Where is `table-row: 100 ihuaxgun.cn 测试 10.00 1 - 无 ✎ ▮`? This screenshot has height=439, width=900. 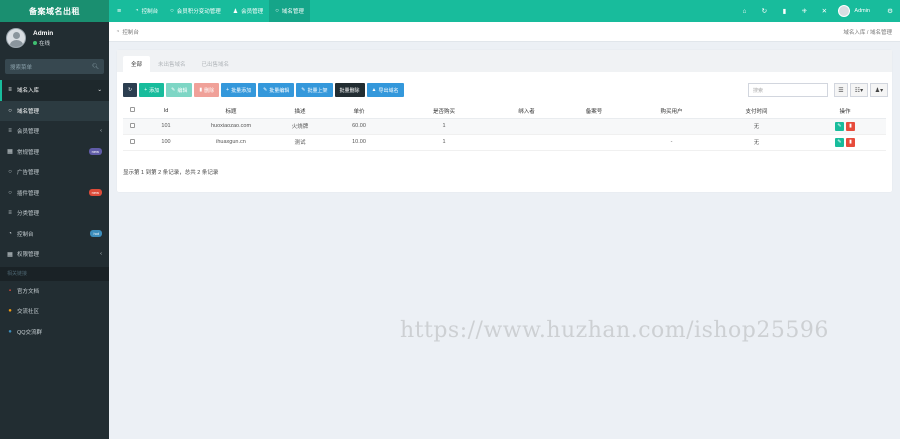
table-row: 100 ihuaxgun.cn 测试 10.00 1 - 无 ✎ ▮ is located at coordinates (504, 142).